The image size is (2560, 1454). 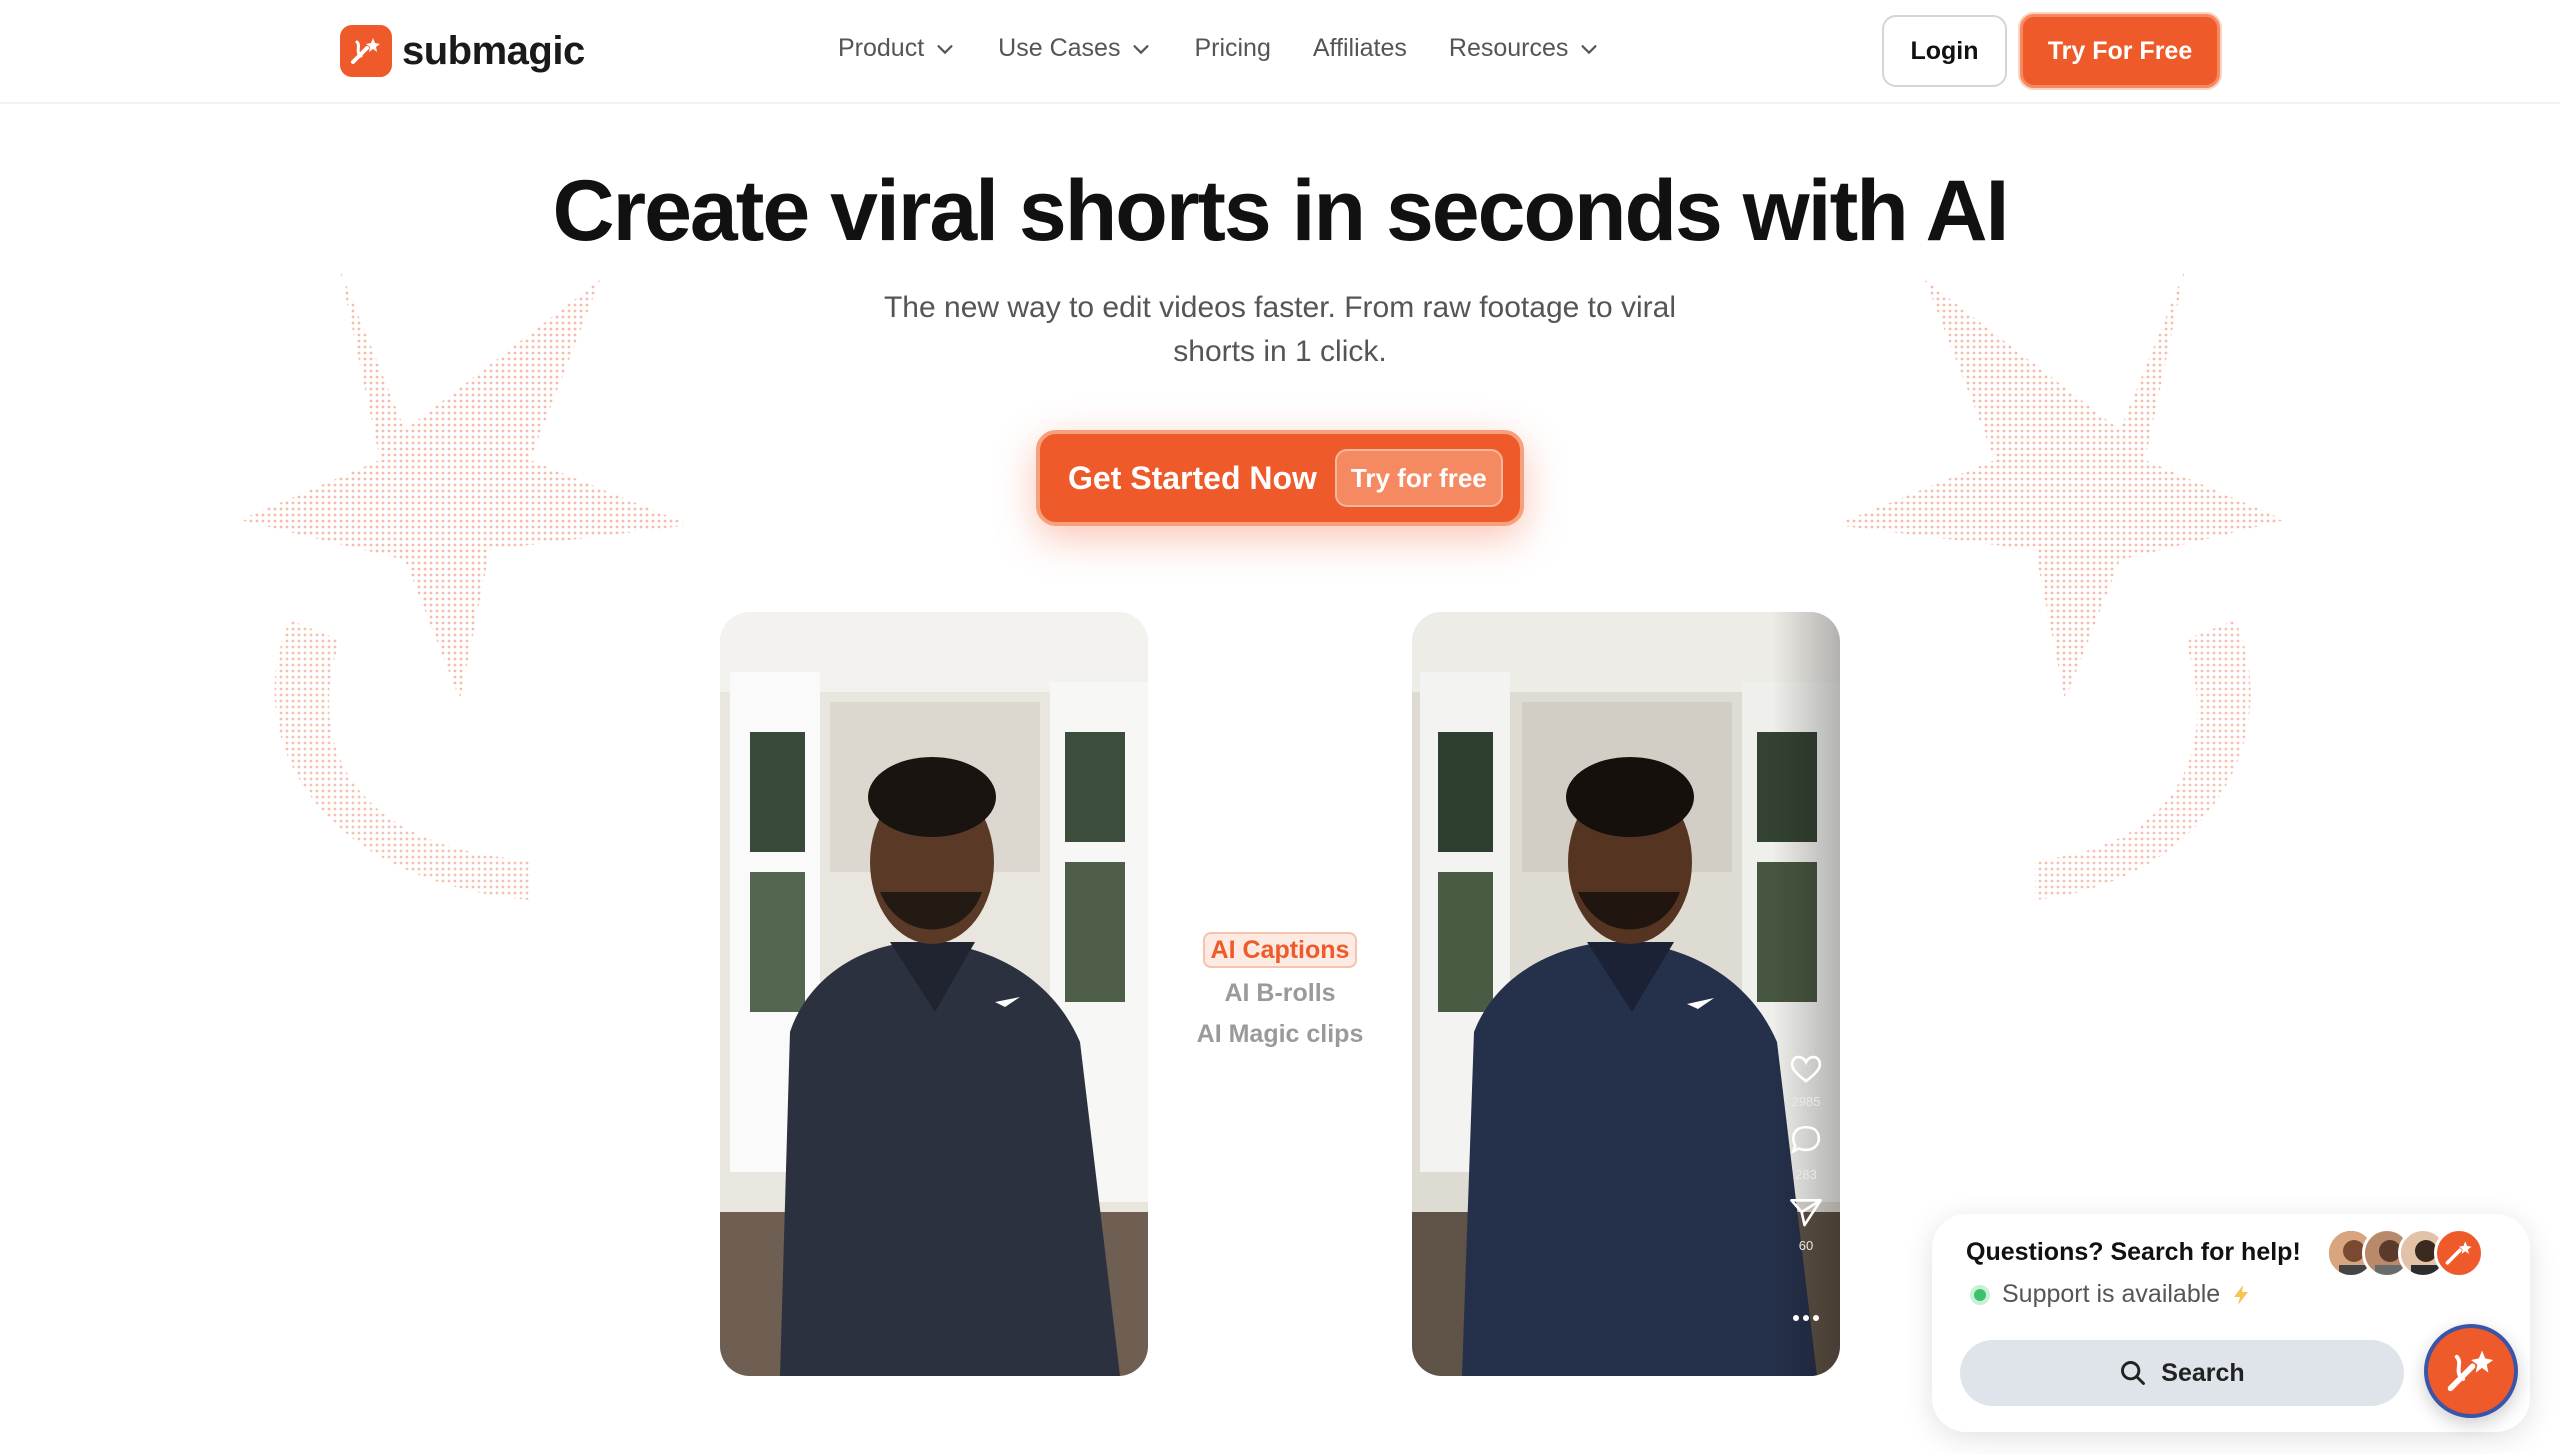 I want to click on try-for-free-button: Try For Free, so click(x=2120, y=51).